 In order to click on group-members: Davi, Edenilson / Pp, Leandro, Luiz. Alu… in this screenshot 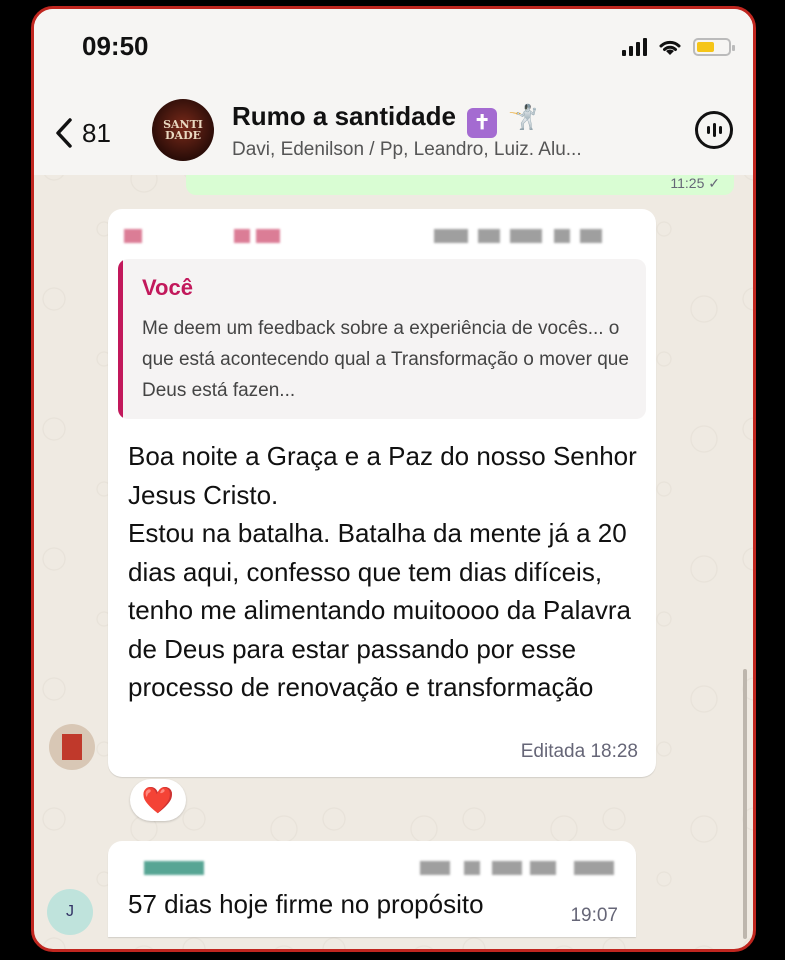, I will do `click(407, 149)`.